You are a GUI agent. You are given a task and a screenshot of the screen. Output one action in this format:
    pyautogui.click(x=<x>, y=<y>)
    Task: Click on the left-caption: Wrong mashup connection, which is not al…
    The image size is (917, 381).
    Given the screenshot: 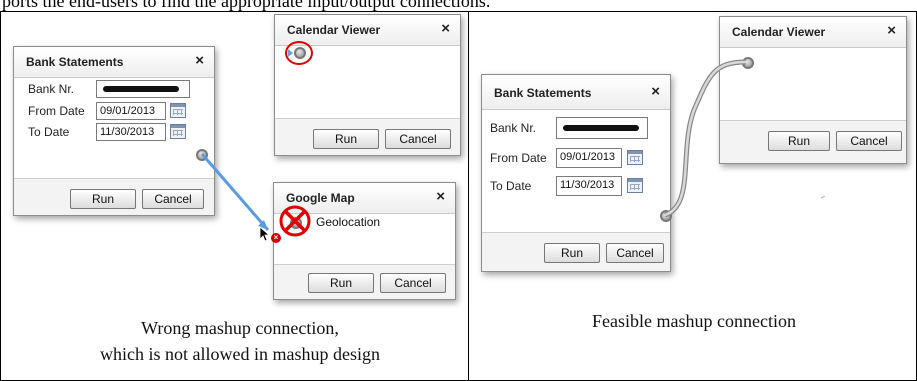 What is the action you would take?
    pyautogui.click(x=240, y=341)
    